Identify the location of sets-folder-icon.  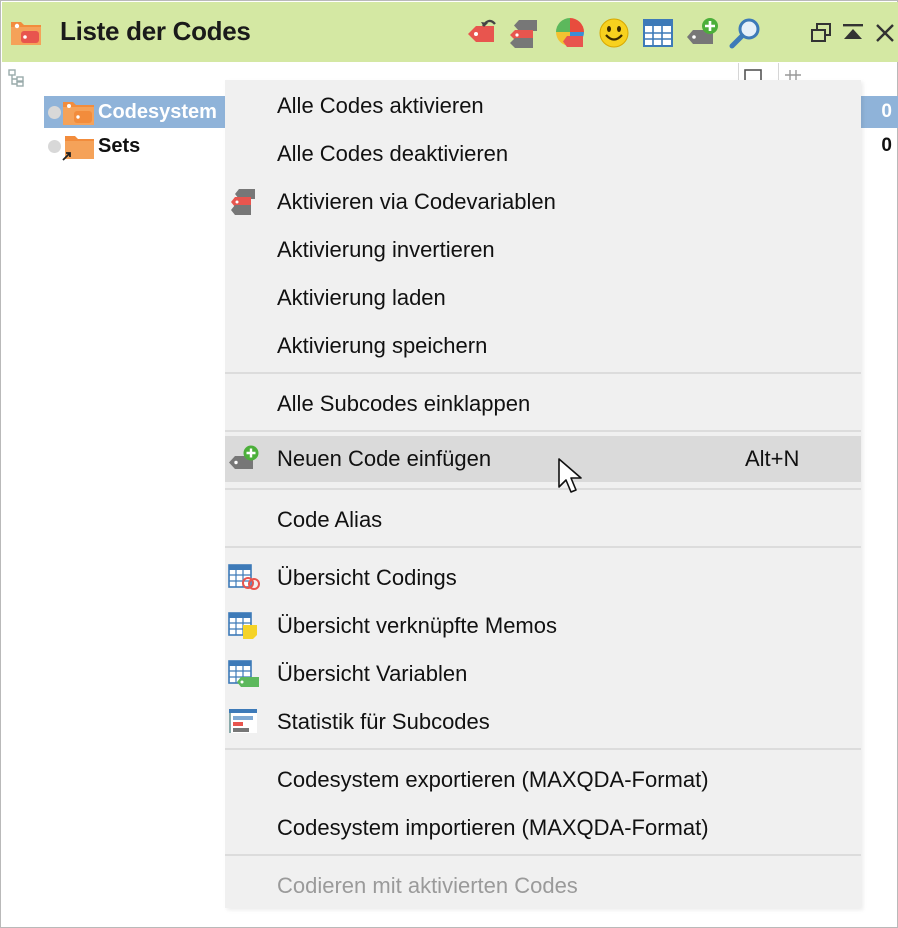
(78, 148).